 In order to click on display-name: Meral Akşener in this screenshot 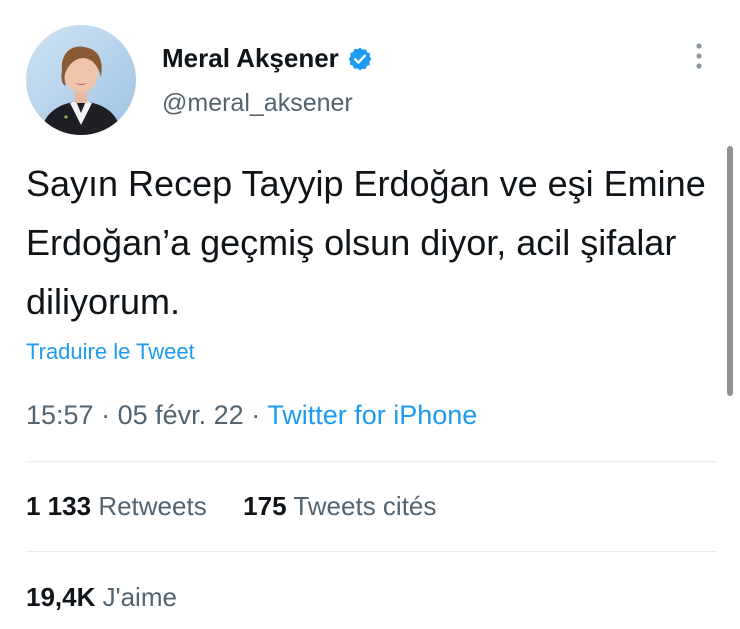, I will do `click(267, 58)`.